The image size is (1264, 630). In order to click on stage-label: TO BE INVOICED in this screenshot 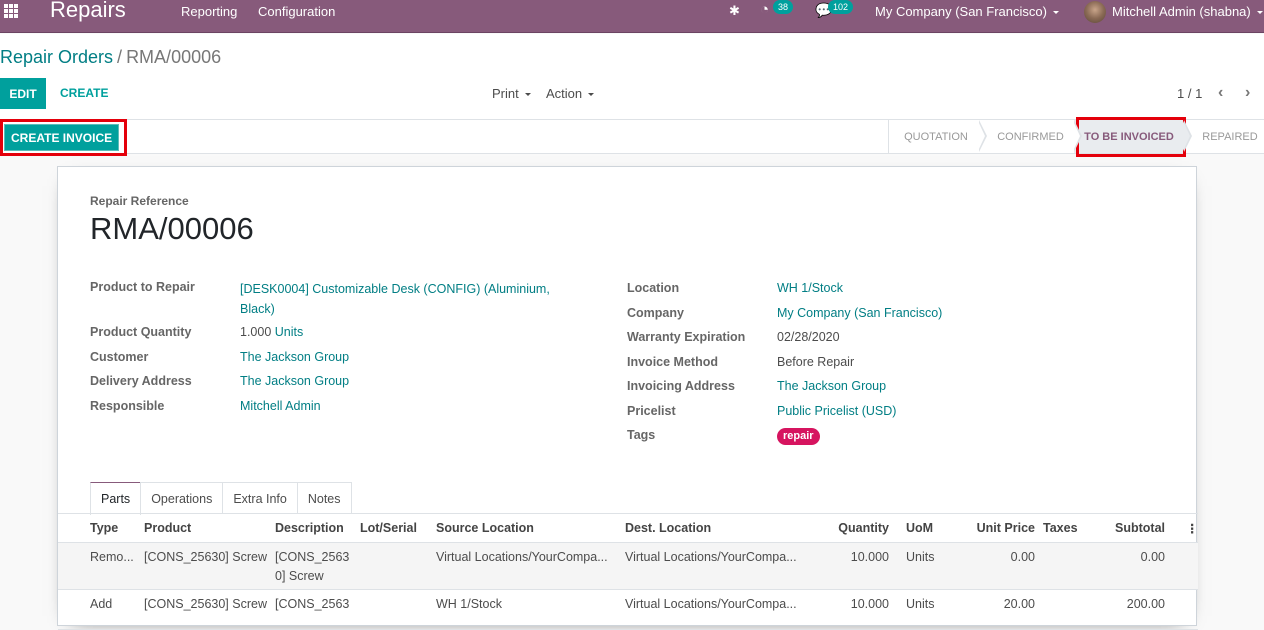, I will do `click(1129, 136)`.